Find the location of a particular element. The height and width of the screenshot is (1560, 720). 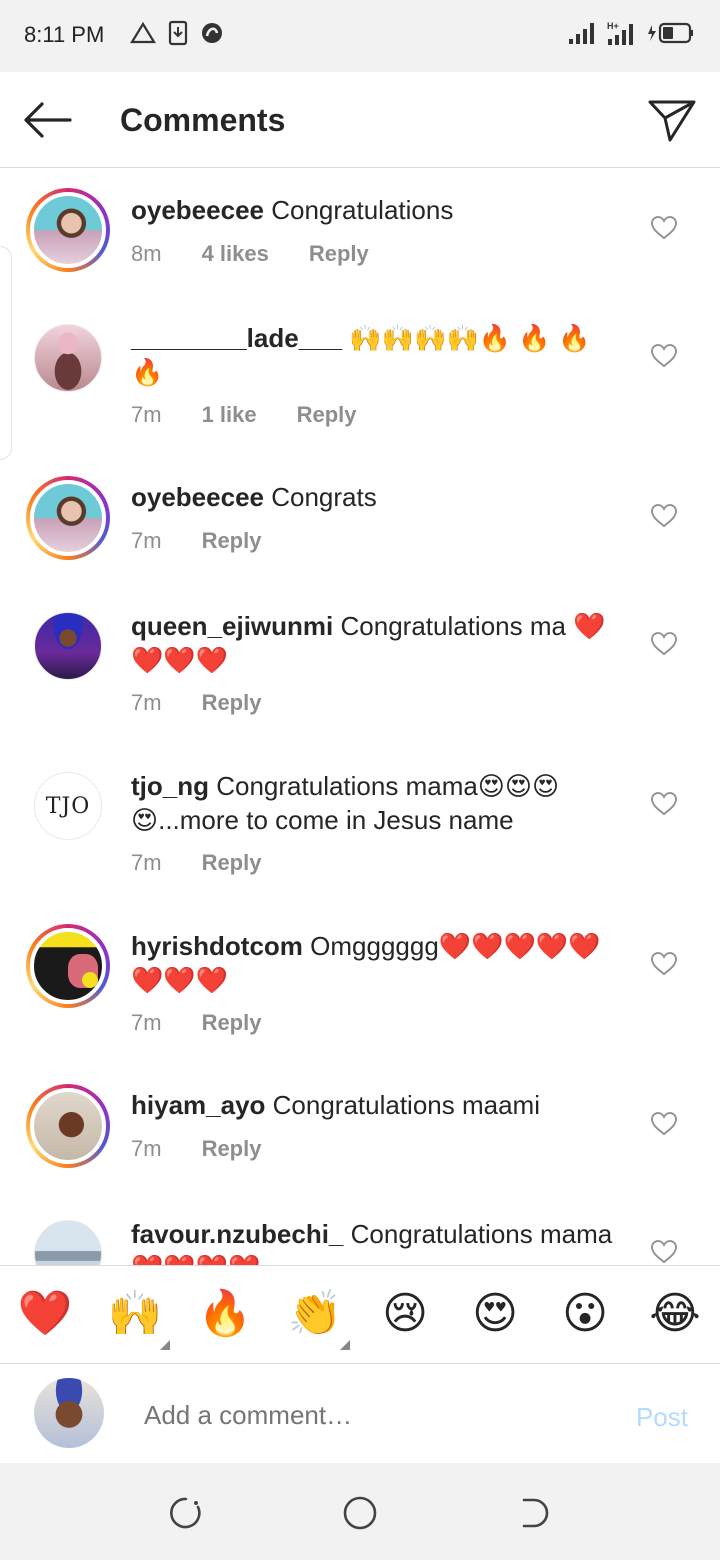

emoji-clapping-hands: 👏 is located at coordinates (315, 1314).